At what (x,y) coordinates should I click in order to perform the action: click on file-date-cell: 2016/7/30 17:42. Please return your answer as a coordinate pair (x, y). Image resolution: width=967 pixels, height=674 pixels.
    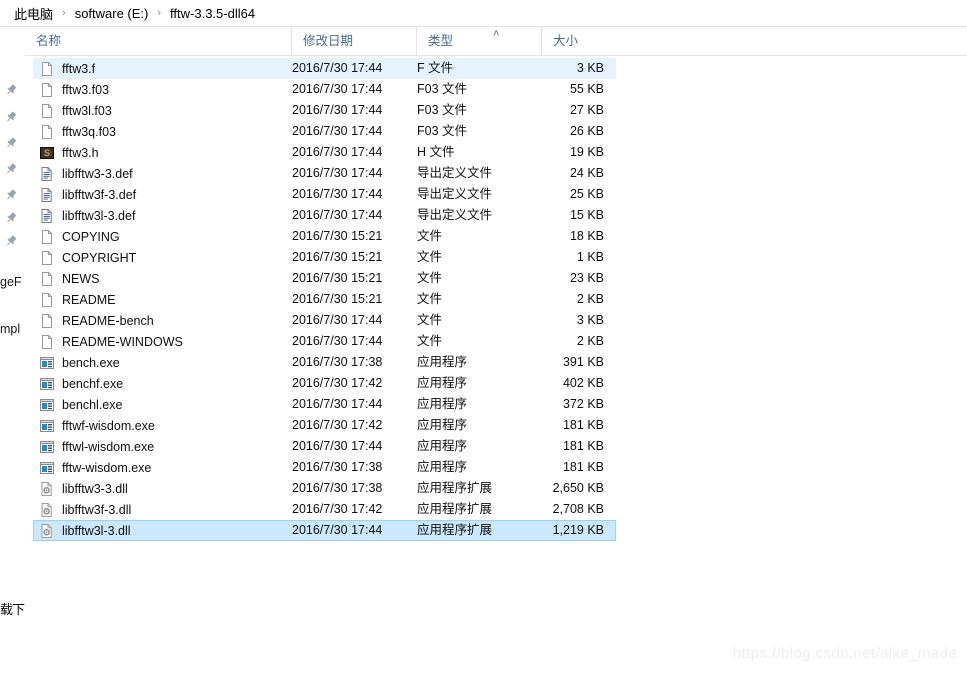
    Looking at the image, I should click on (337, 425).